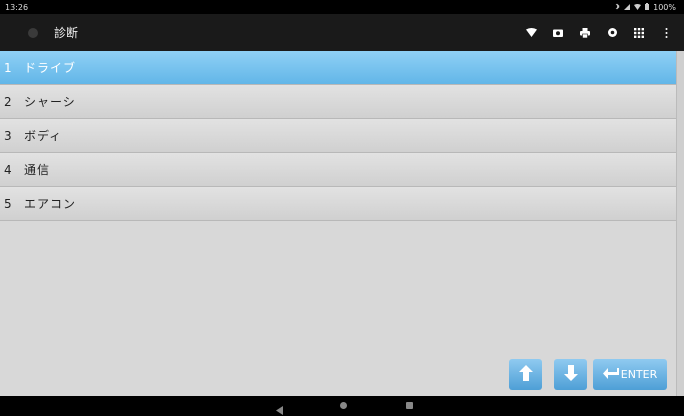 The height and width of the screenshot is (416, 684). I want to click on menu-item-chassis: 2 シャーシ, so click(338, 102).